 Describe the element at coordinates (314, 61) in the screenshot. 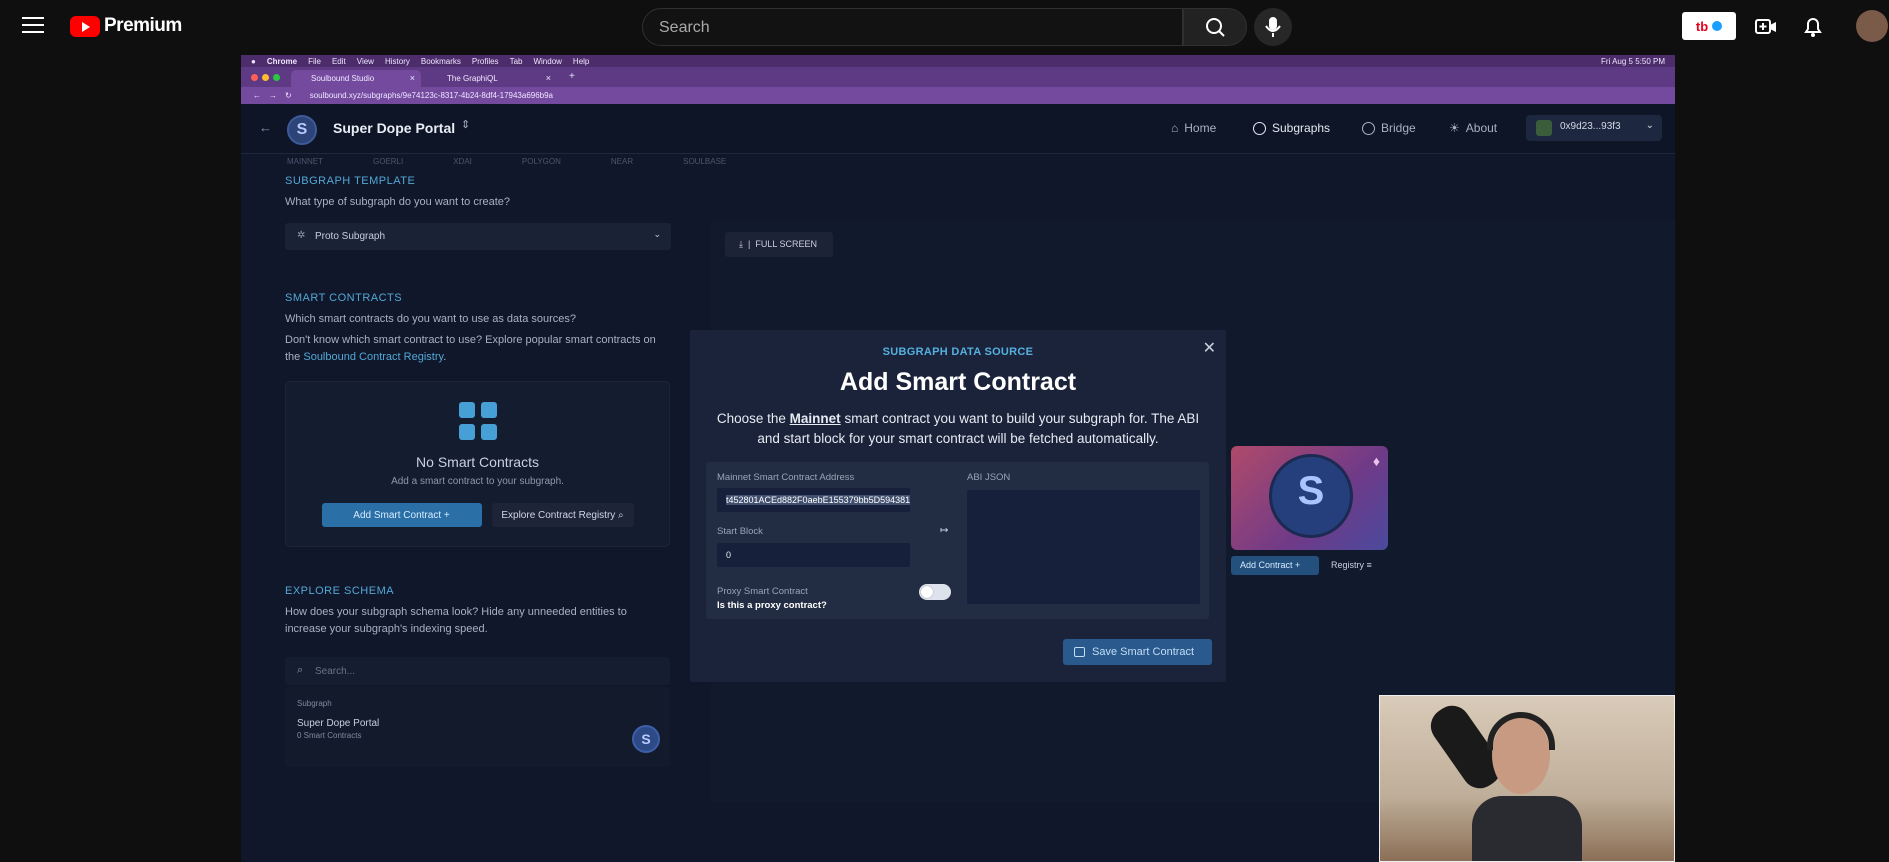

I see `mac-menu-item: File` at that location.